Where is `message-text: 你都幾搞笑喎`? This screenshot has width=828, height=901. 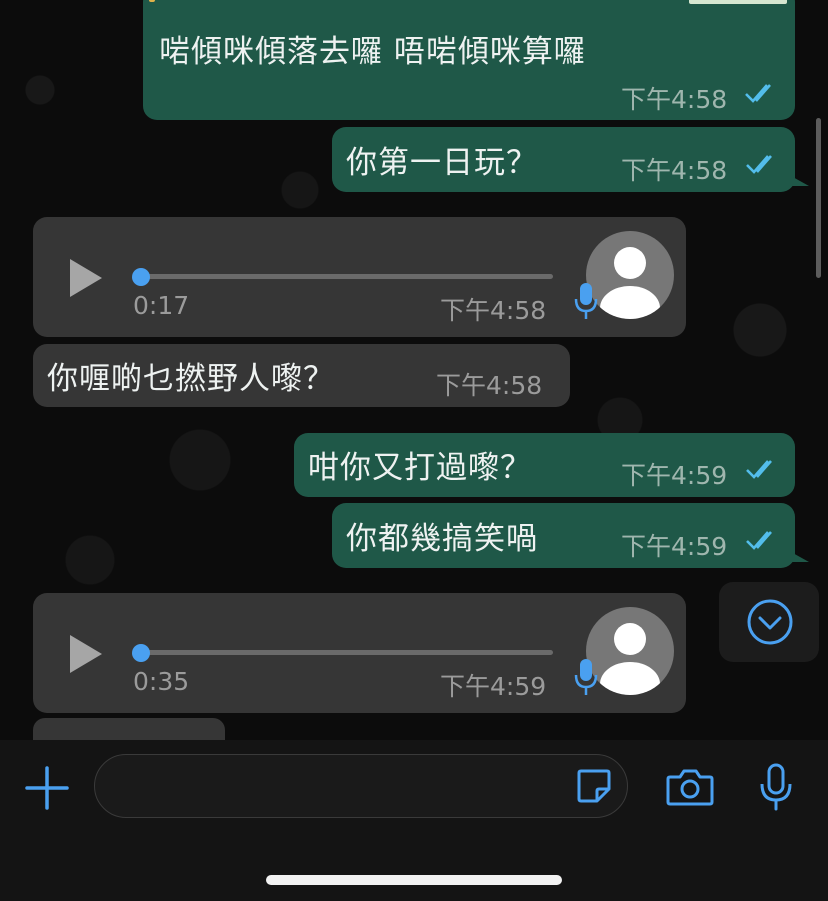 message-text: 你都幾搞笑喎 is located at coordinates (442, 539).